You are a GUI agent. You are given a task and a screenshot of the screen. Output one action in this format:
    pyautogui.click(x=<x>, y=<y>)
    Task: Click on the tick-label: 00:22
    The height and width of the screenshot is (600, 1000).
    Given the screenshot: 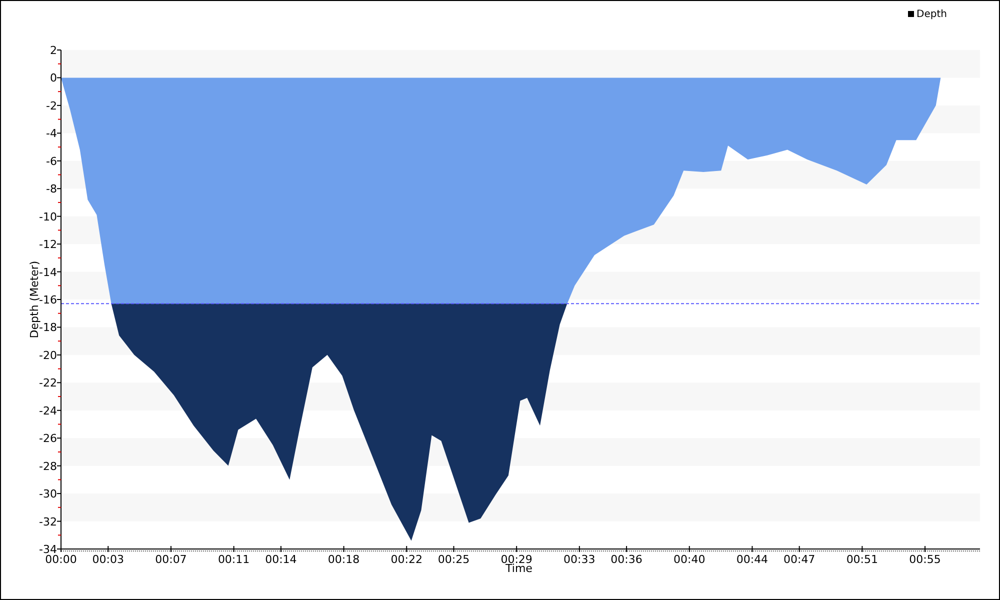 What is the action you would take?
    pyautogui.click(x=406, y=559)
    